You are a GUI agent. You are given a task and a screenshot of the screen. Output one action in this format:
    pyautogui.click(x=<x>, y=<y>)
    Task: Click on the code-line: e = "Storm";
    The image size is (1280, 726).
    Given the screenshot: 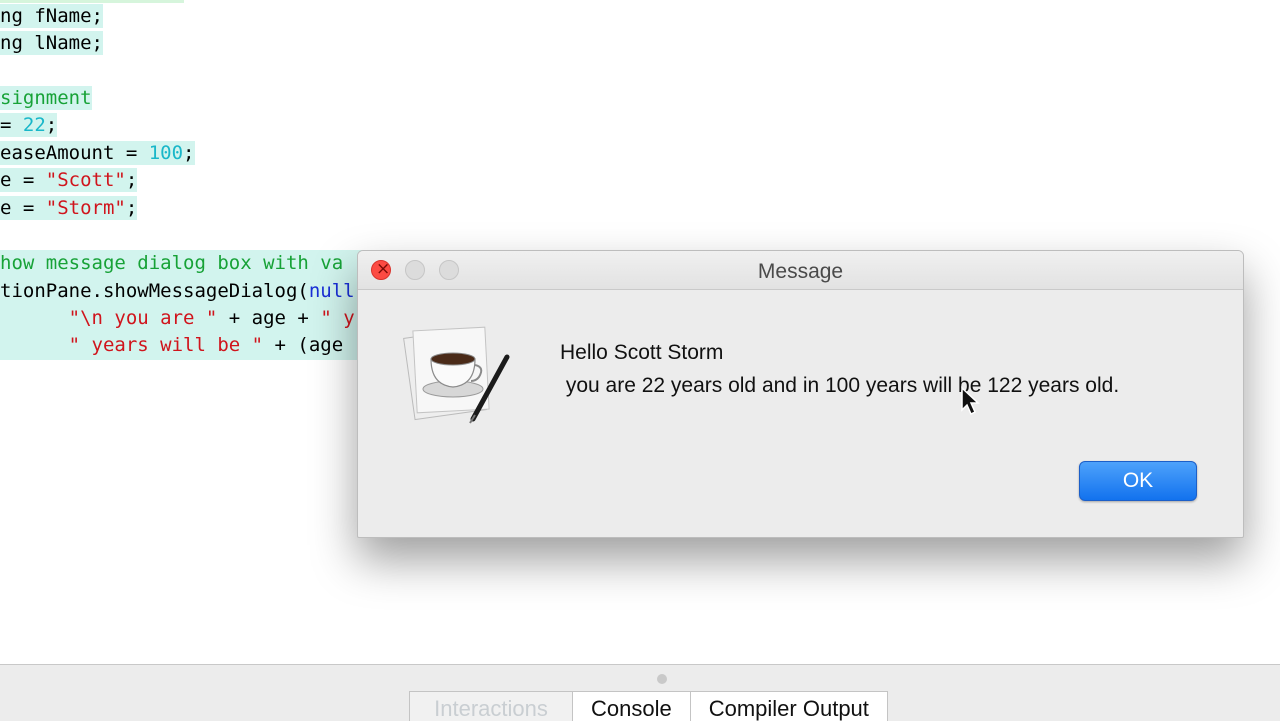 What is the action you would take?
    pyautogui.click(x=69, y=208)
    